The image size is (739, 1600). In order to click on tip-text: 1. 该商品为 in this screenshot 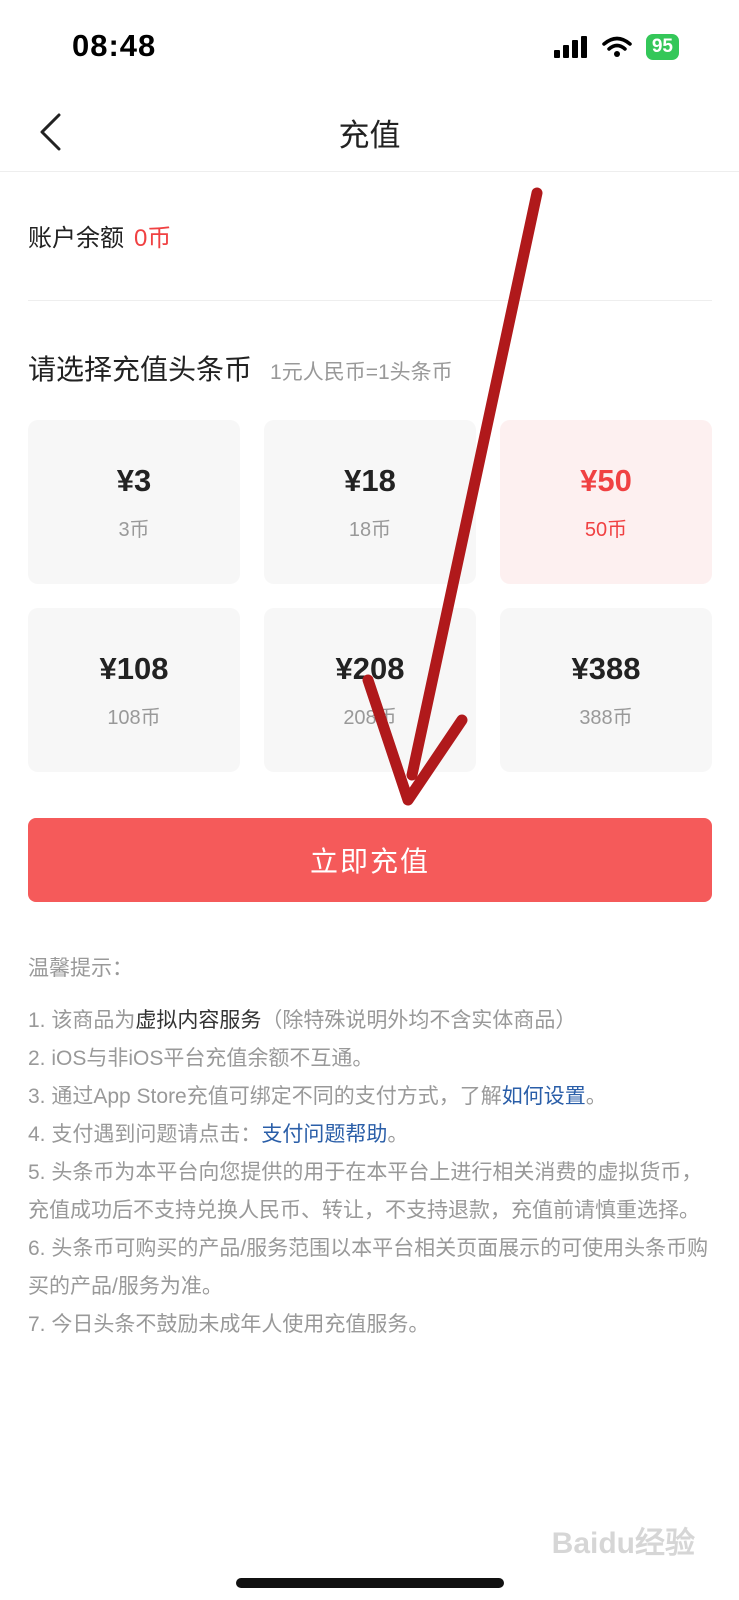, I will do `click(82, 1020)`.